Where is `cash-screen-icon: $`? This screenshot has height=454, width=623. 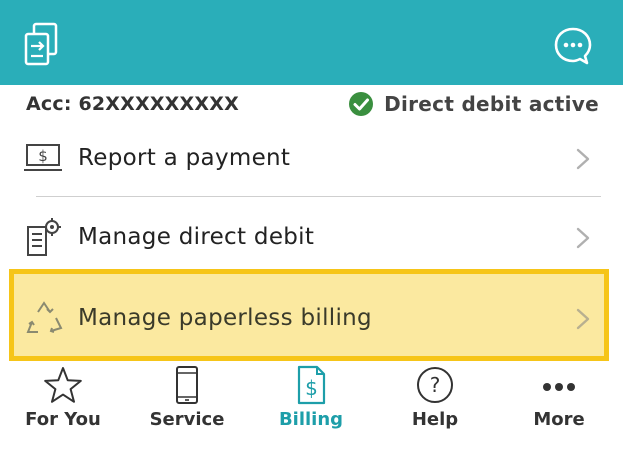
cash-screen-icon: $ is located at coordinates (43, 157).